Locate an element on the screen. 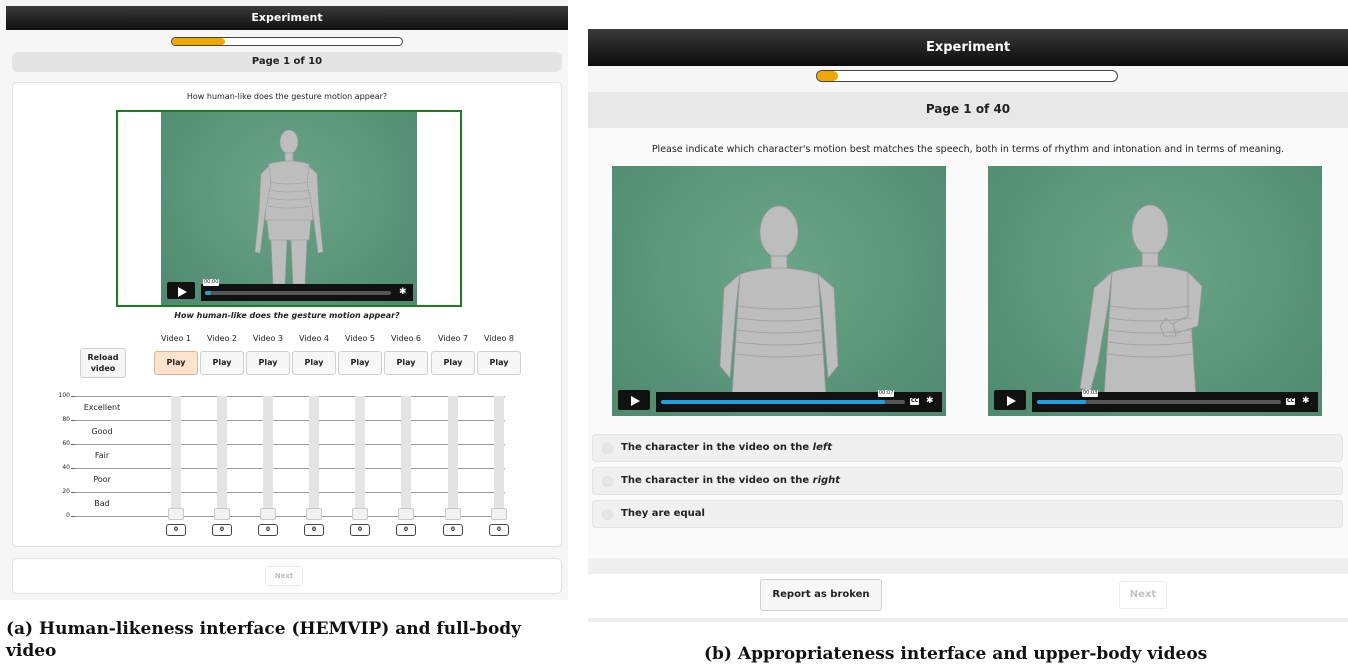  reload-video-button: Reload video is located at coordinates (103, 363).